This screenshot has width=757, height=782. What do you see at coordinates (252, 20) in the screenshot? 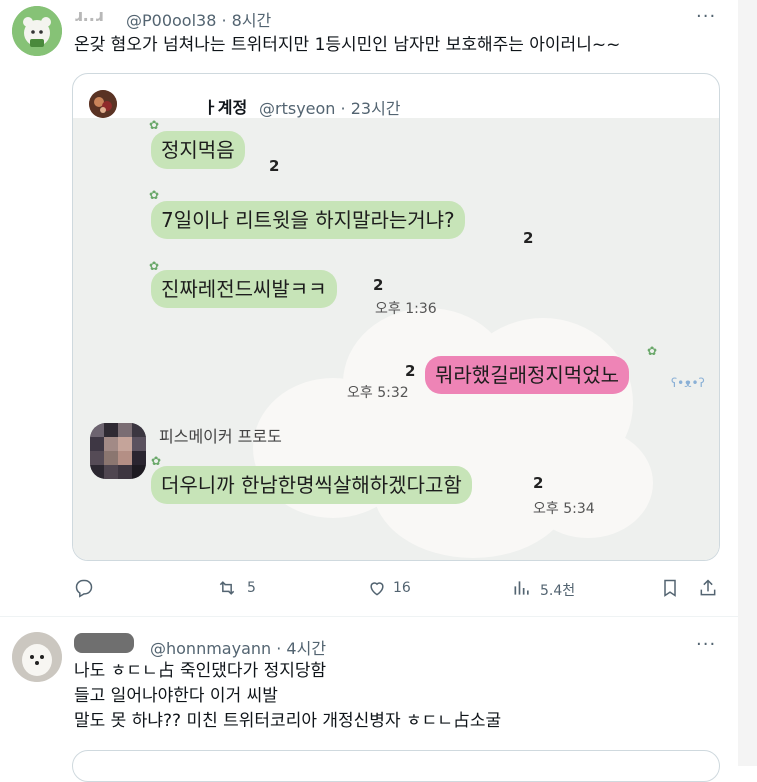
I see `tweet-time: 8시간` at bounding box center [252, 20].